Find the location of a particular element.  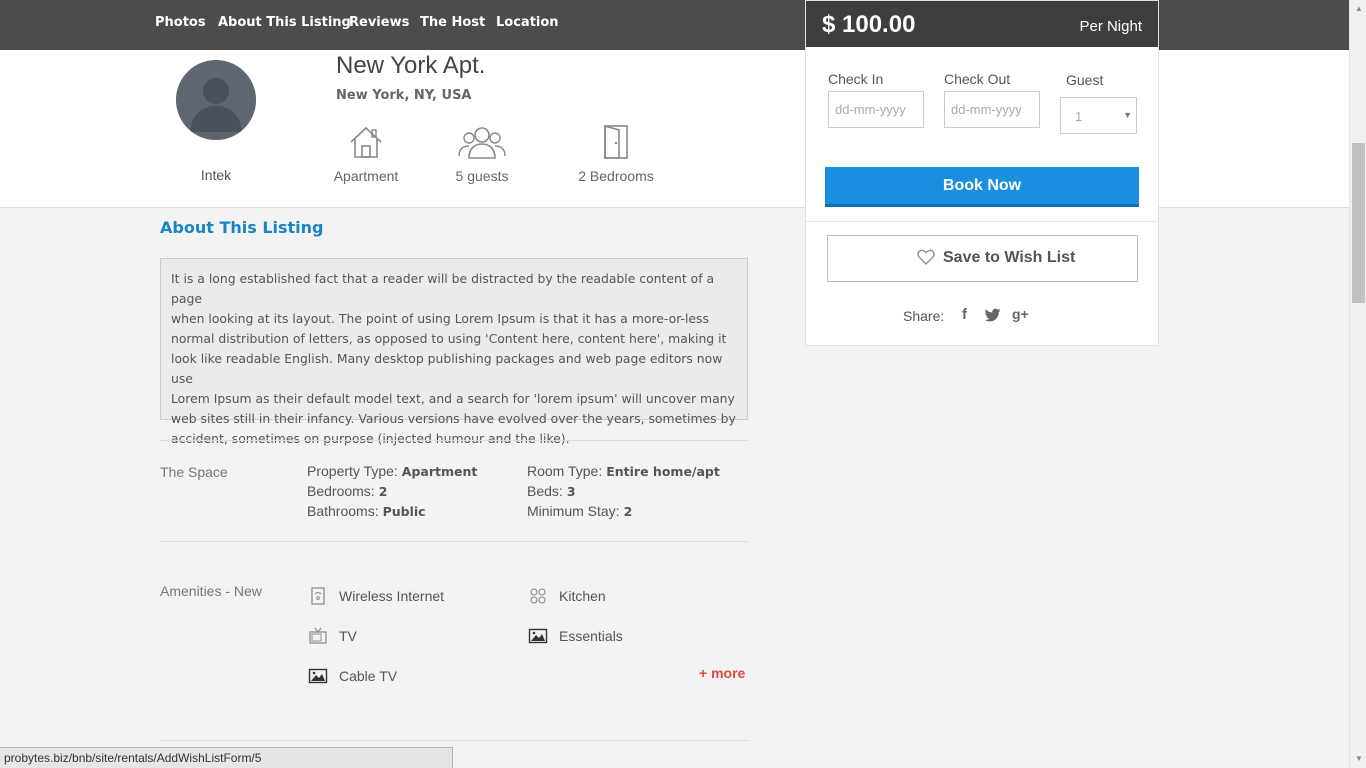

space-minimum-stay: Minimum Stay: 2 is located at coordinates (579, 511).